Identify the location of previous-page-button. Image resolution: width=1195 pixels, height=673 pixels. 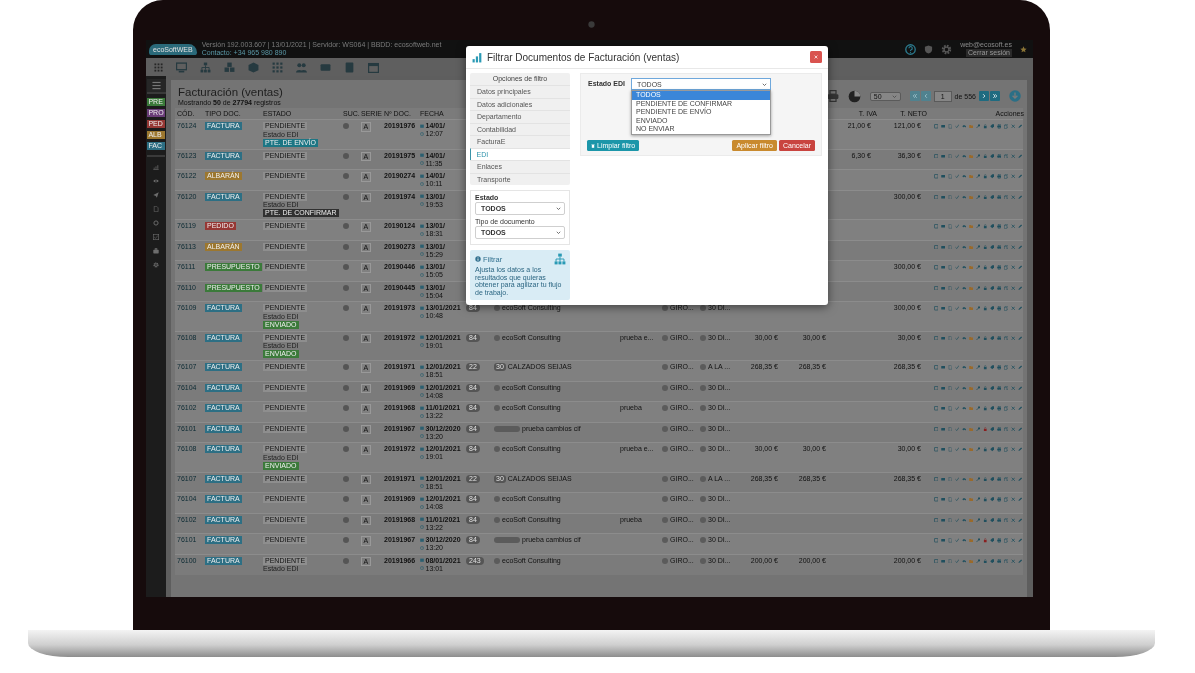
(925, 96).